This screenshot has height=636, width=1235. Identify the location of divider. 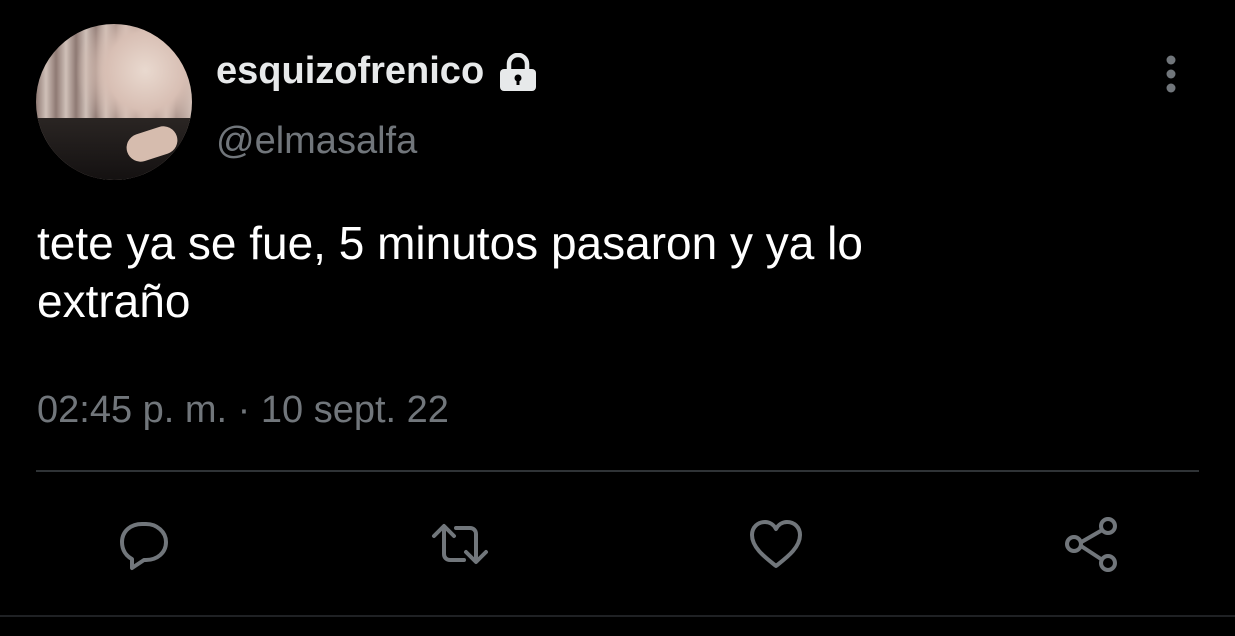
(617, 471).